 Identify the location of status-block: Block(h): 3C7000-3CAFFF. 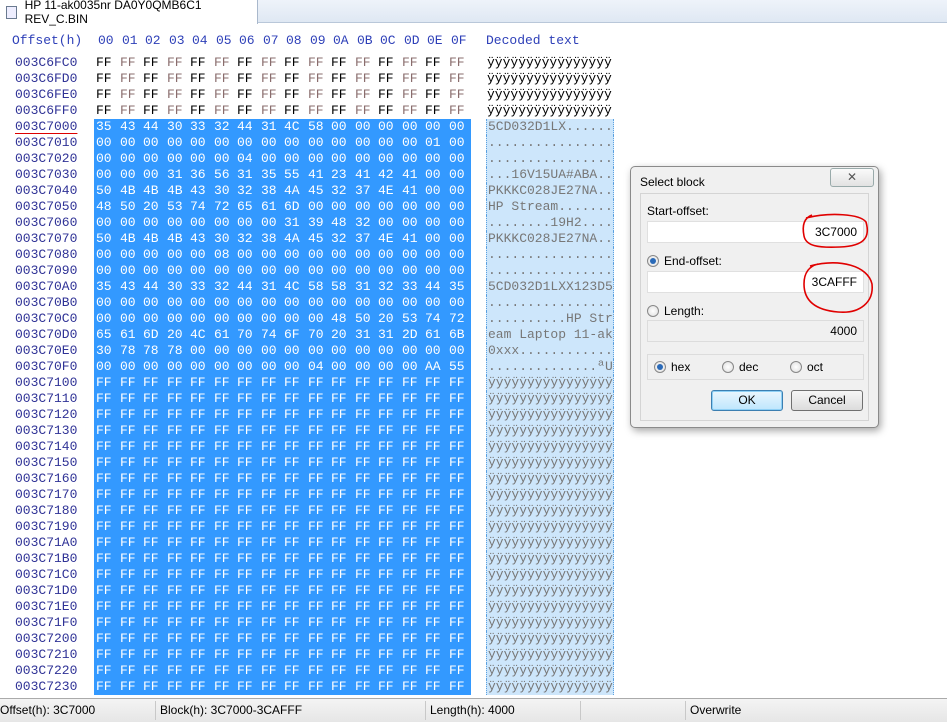
(231, 710).